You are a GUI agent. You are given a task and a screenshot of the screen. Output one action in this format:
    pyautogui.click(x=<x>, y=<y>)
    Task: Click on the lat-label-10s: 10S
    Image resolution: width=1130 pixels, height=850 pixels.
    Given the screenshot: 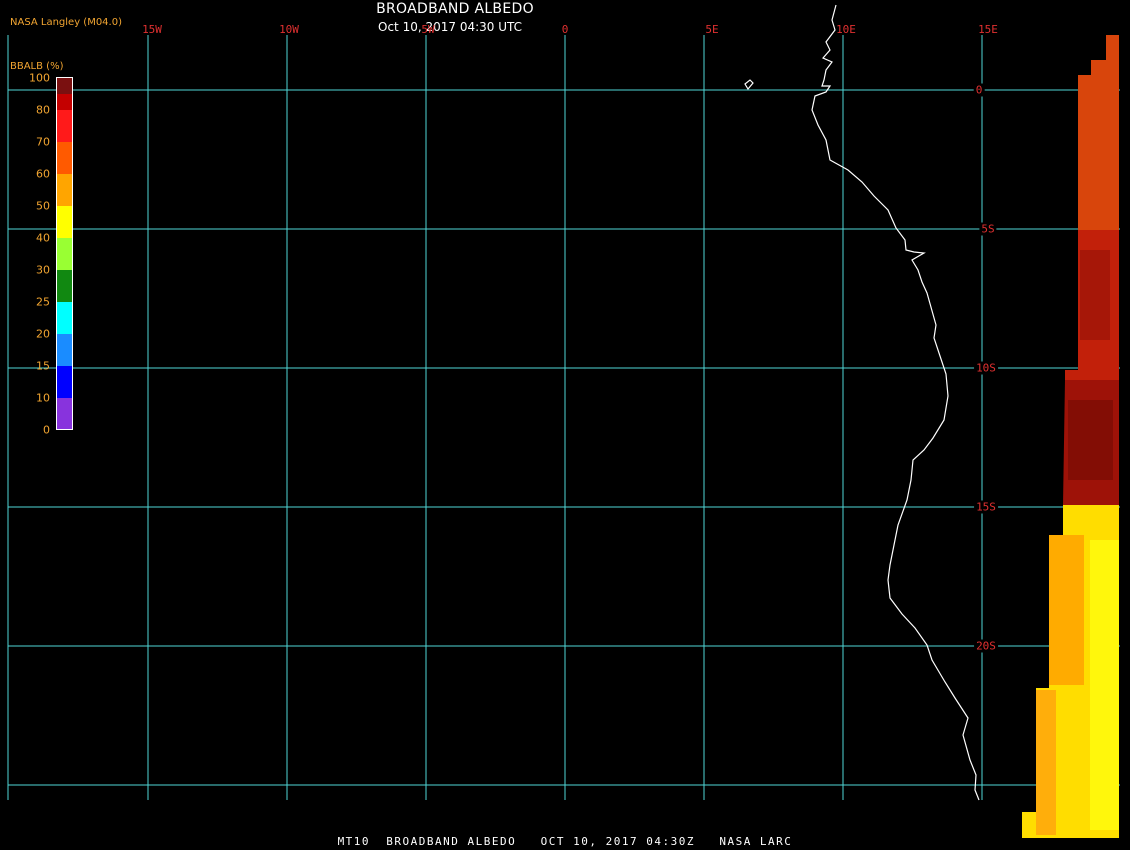 What is the action you would take?
    pyautogui.click(x=986, y=368)
    